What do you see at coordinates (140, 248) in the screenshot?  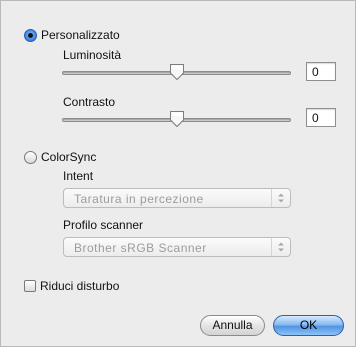 I see `scanner-profile-popup-value: Brother sRGB Scanner` at bounding box center [140, 248].